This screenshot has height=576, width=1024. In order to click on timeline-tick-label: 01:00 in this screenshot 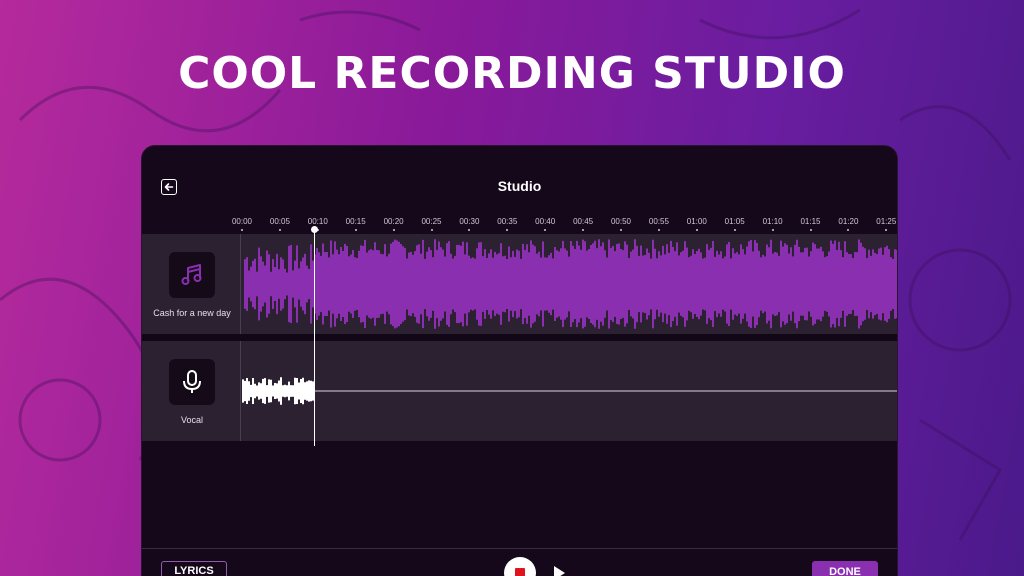, I will do `click(696, 221)`.